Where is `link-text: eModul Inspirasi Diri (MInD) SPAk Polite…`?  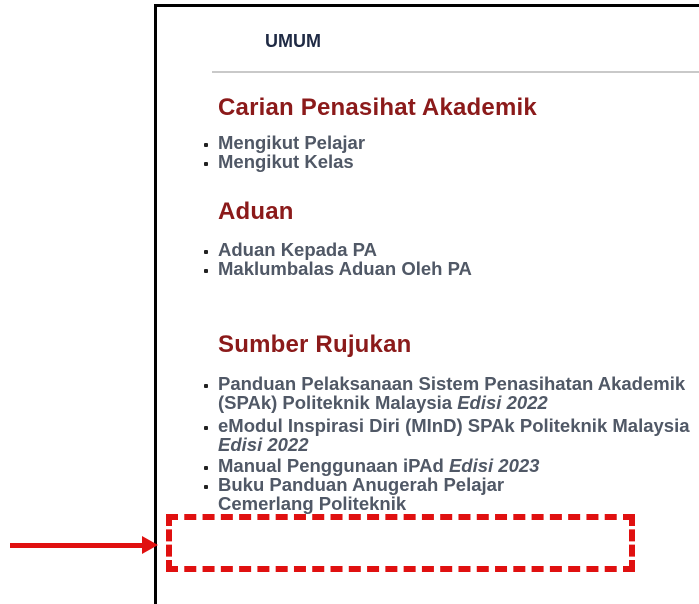
link-text: eModul Inspirasi Diri (MInD) SPAk Polite… is located at coordinates (454, 425).